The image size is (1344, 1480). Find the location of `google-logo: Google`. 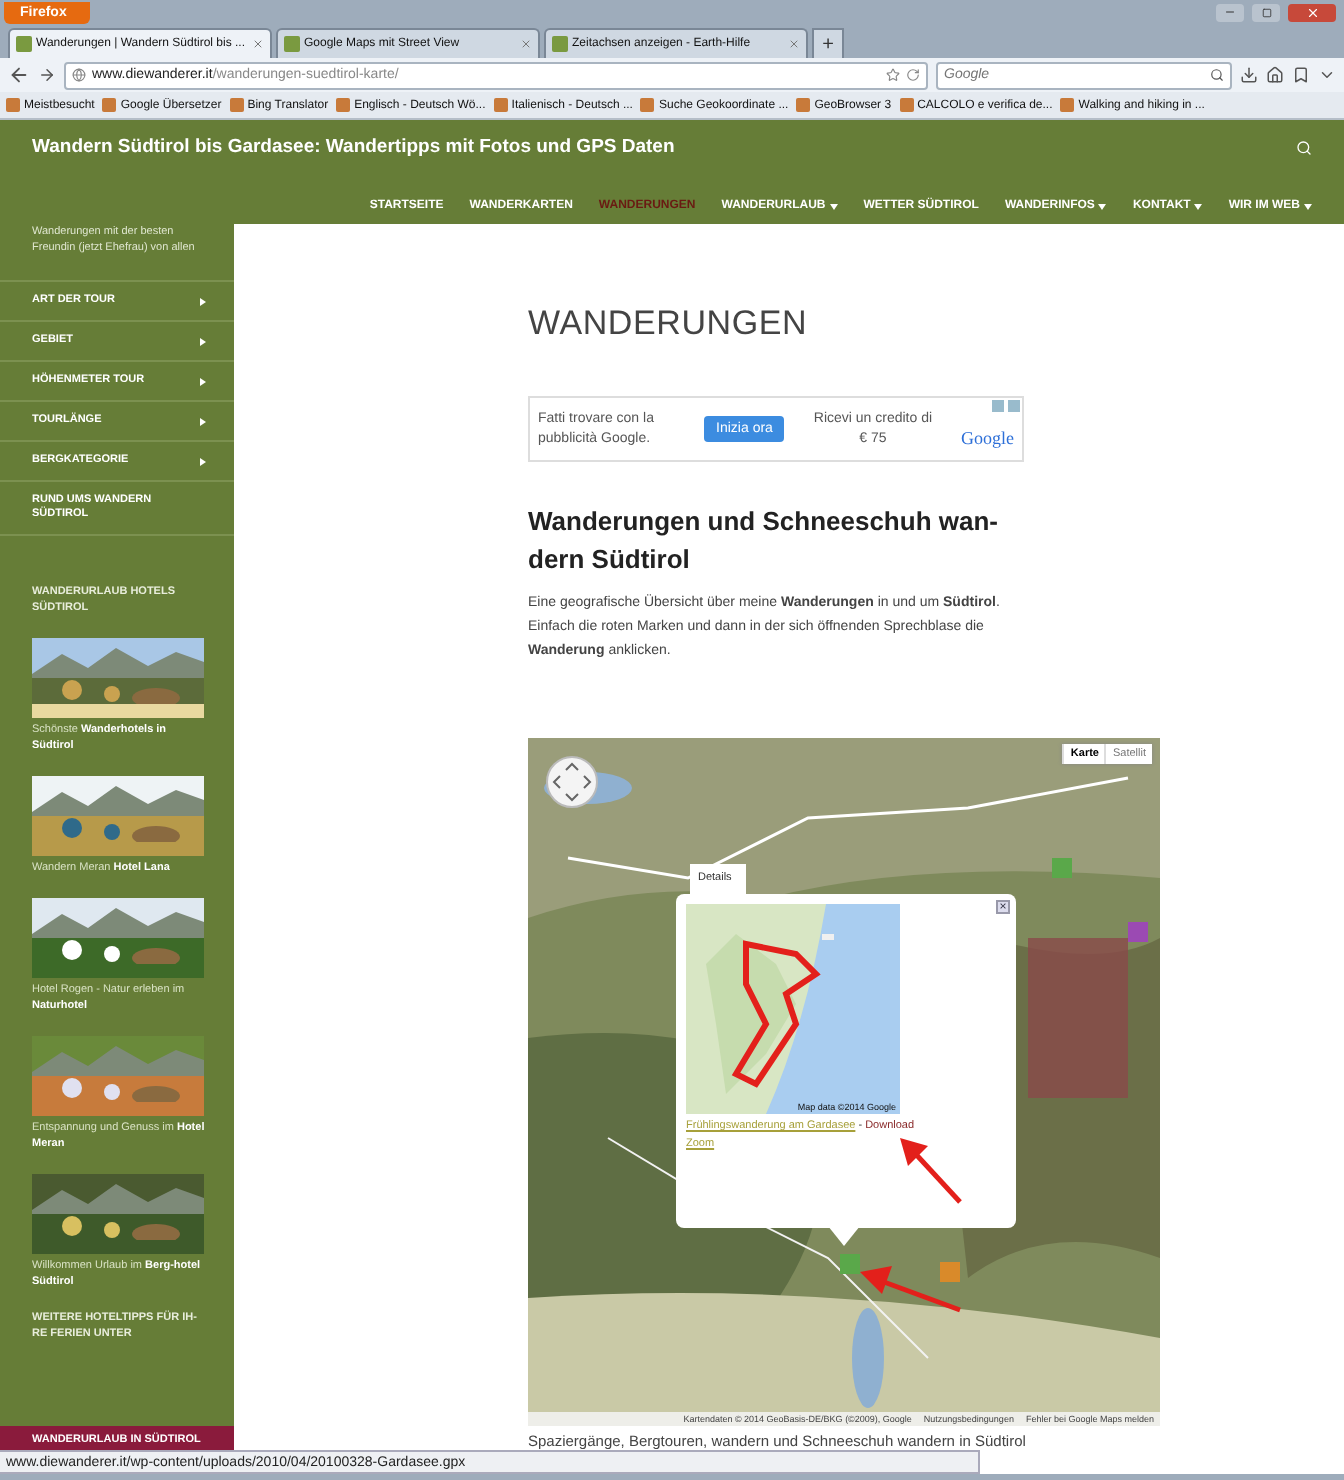

google-logo: Google is located at coordinates (987, 437).